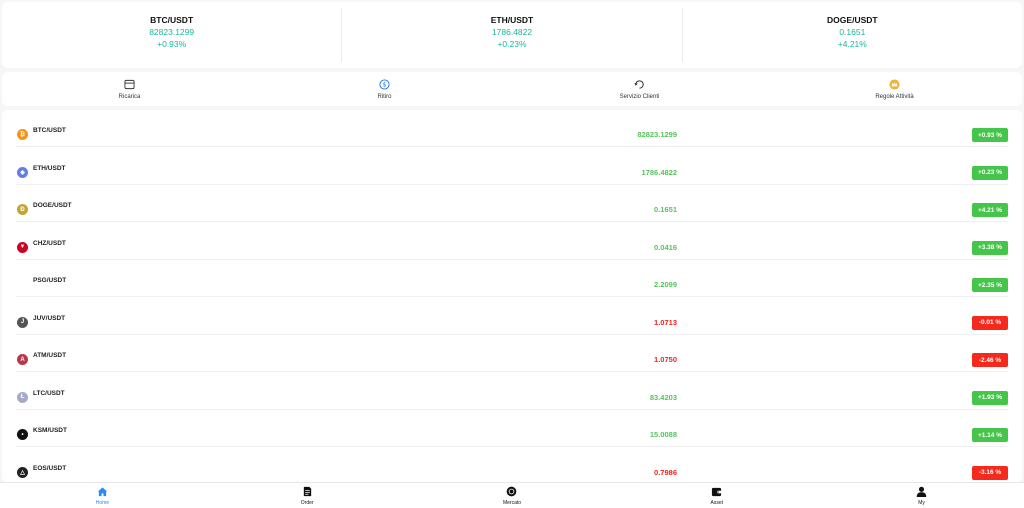 Image resolution: width=1024 pixels, height=508 pixels. Describe the element at coordinates (990, 322) in the screenshot. I see `change-badge: -0.01 %` at that location.